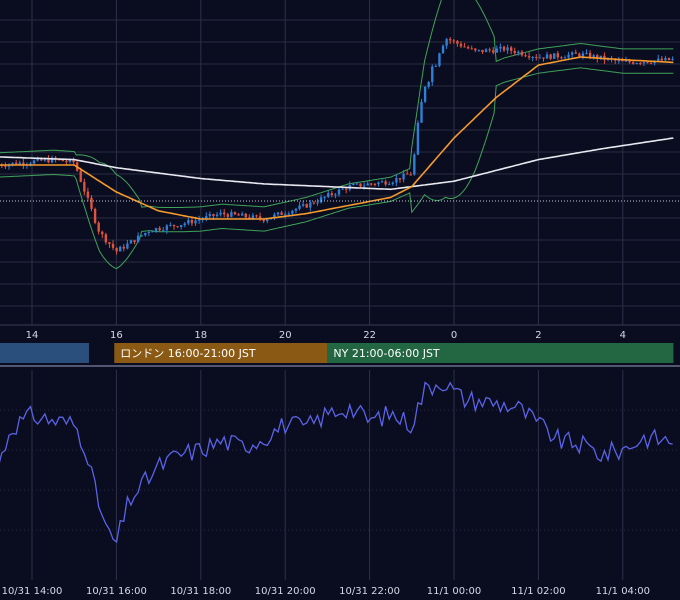 The image size is (680, 600). What do you see at coordinates (285, 591) in the screenshot?
I see `bottom-tick-label: 10/31 20:00` at bounding box center [285, 591].